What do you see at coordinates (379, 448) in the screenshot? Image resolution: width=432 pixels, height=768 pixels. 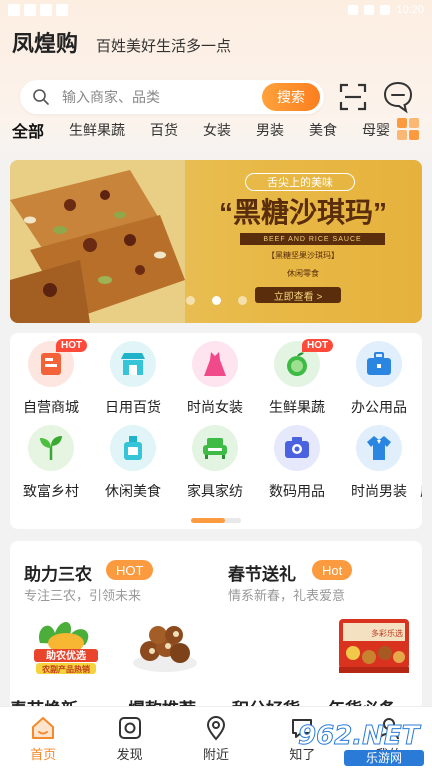 I see `shirt-icon` at bounding box center [379, 448].